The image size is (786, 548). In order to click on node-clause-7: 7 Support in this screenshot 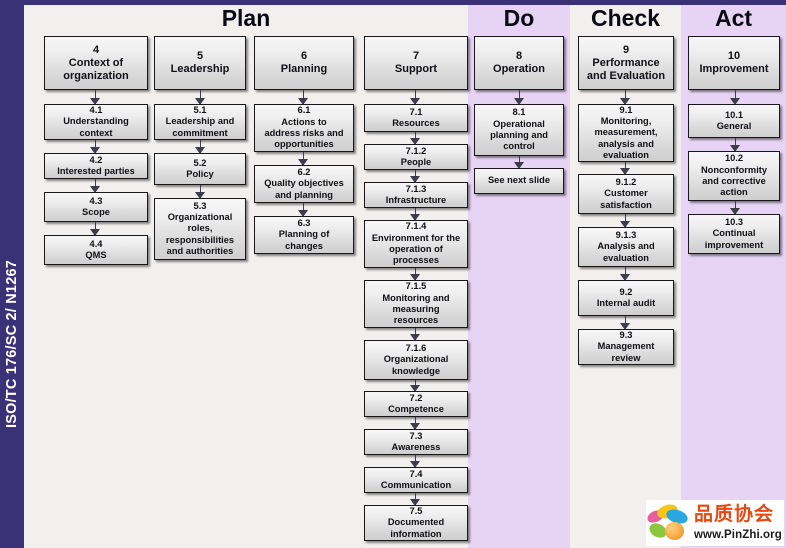, I will do `click(416, 63)`.